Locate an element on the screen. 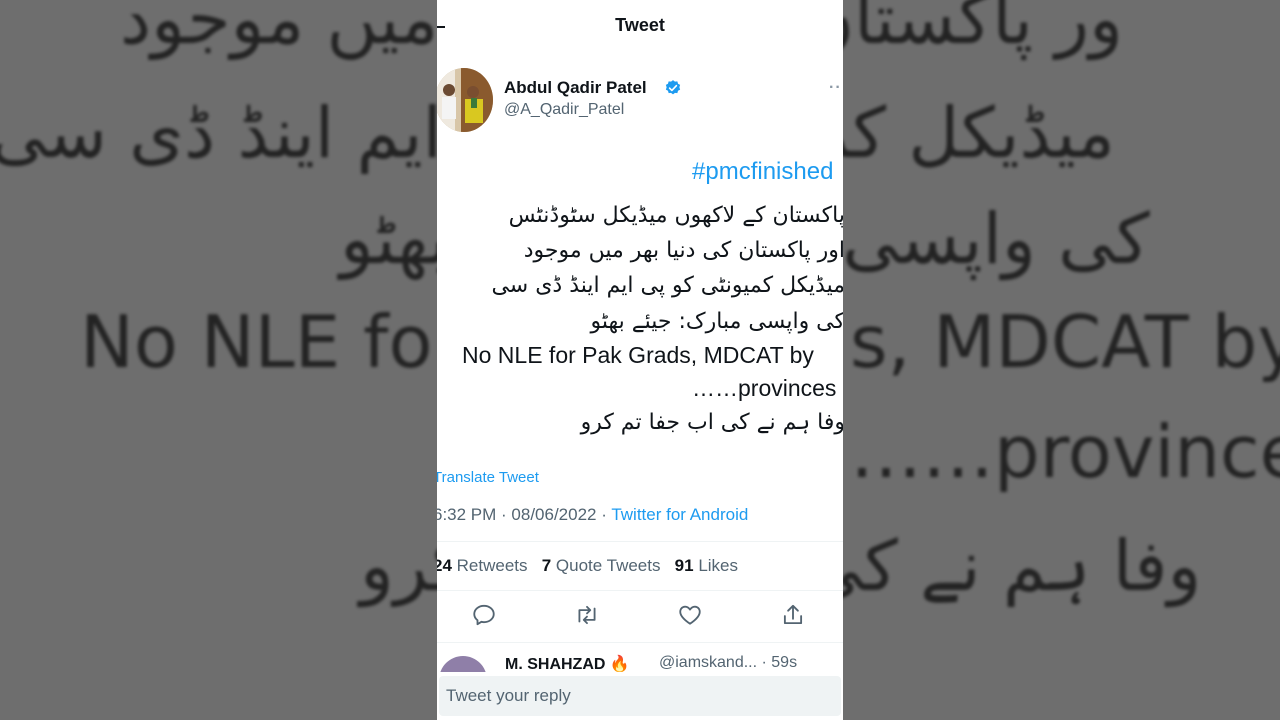  quotes-label: Quote Tweets is located at coordinates (608, 565).